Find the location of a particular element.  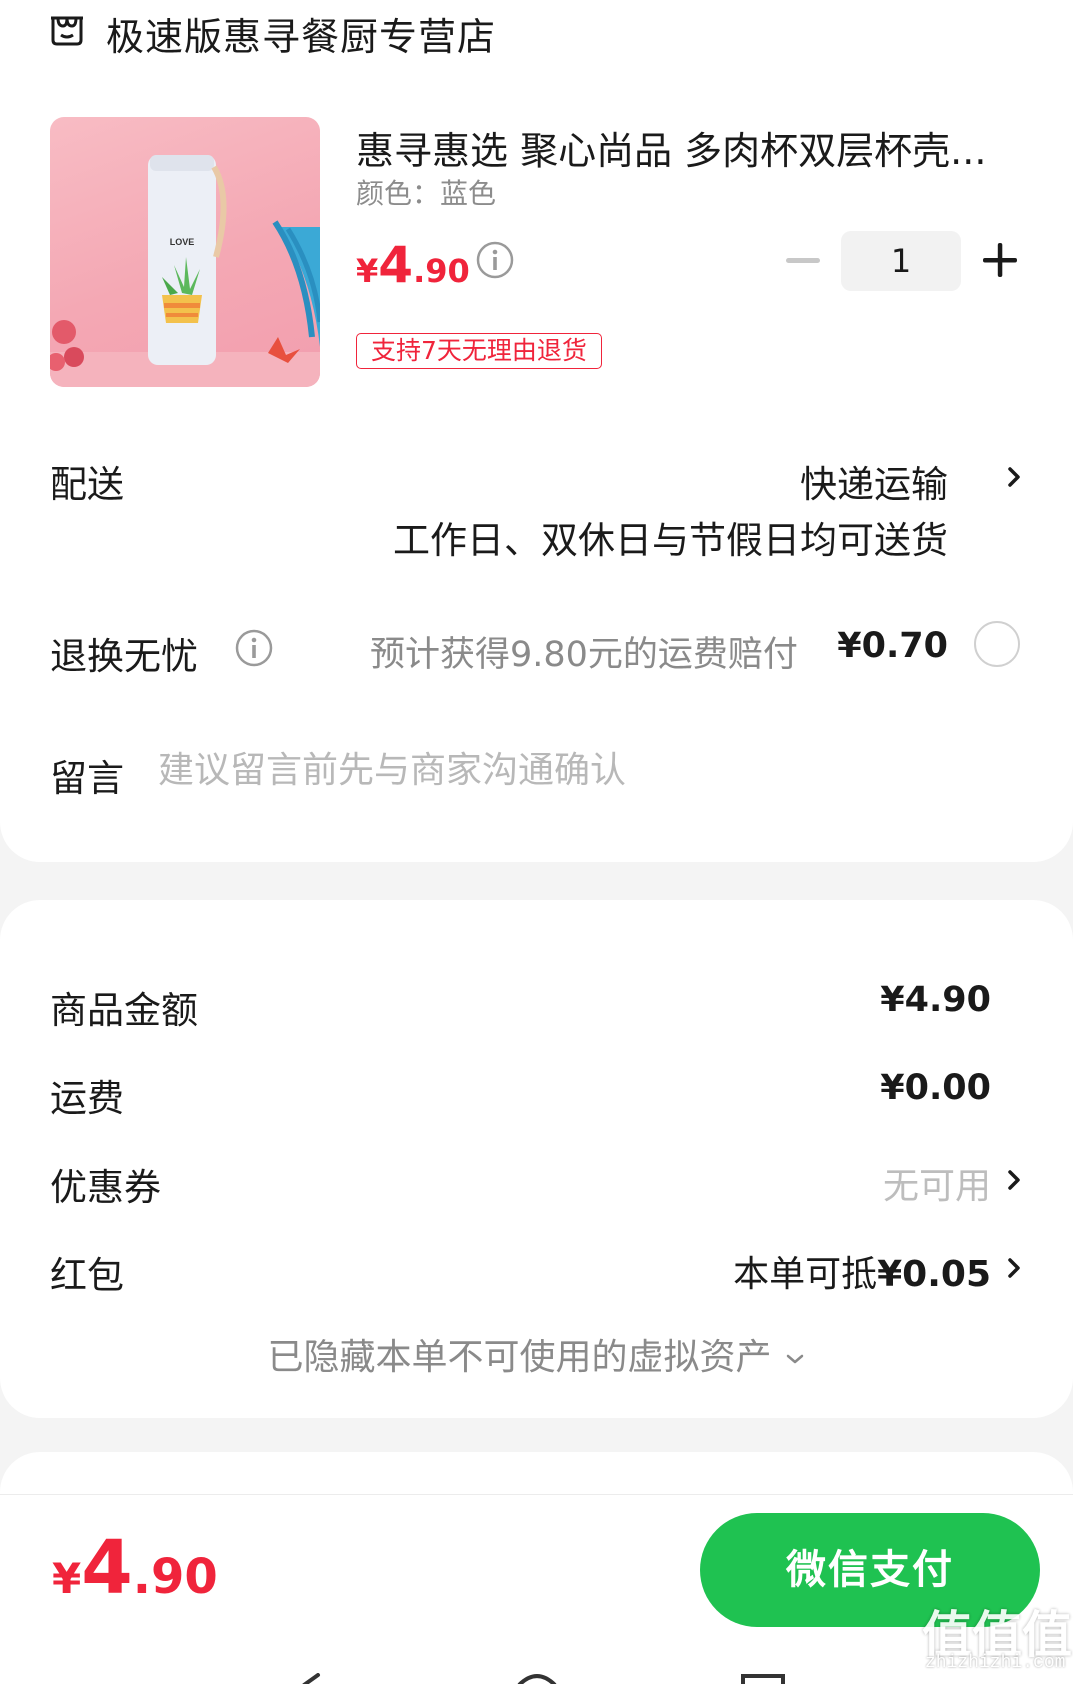

red-packet-label: 红包 is located at coordinates (87, 1275).